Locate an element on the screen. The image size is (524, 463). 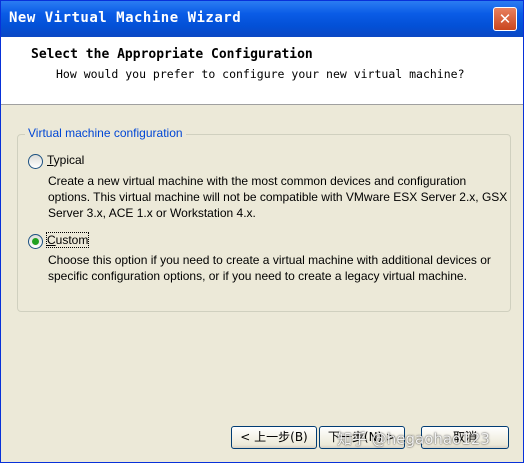
radio-selected-dot is located at coordinates (35, 241).